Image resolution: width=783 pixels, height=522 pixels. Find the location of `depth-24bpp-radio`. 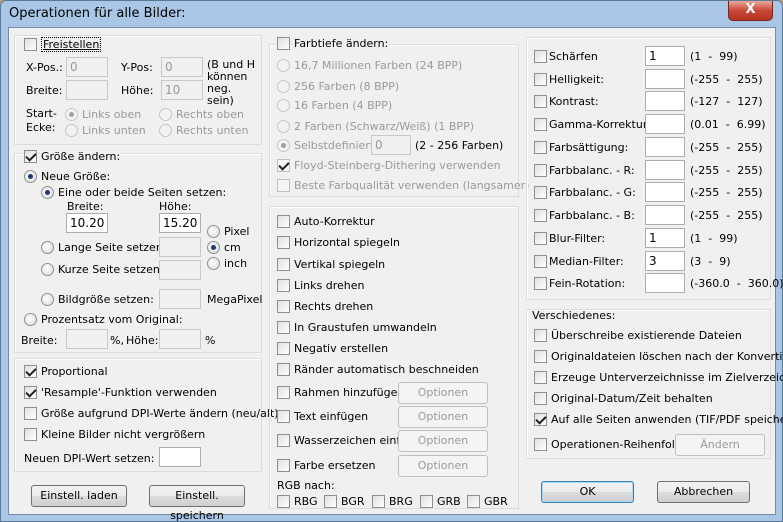

depth-24bpp-radio is located at coordinates (283, 65).